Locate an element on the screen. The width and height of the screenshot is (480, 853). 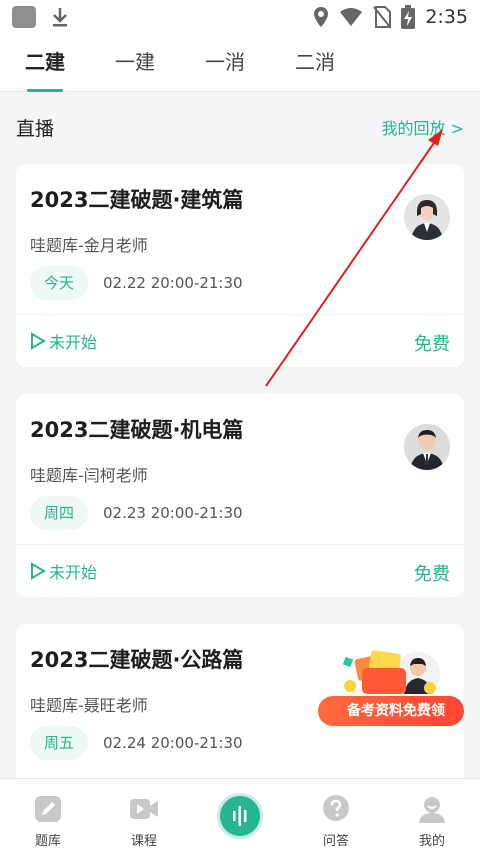
profile-icon is located at coordinates (432, 810).